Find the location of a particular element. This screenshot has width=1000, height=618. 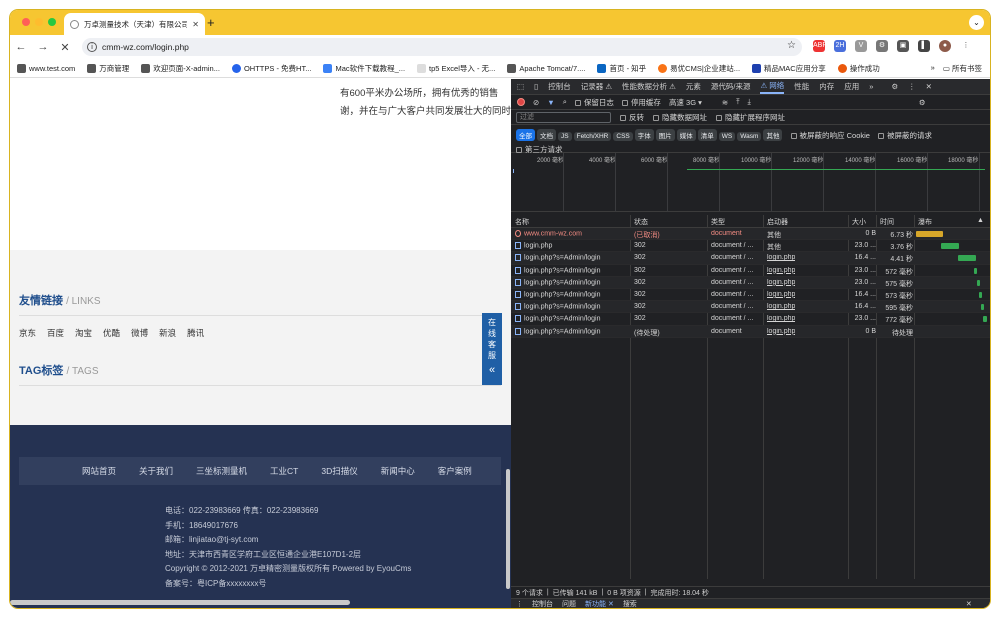

link-item: 新浪 is located at coordinates (167, 333).